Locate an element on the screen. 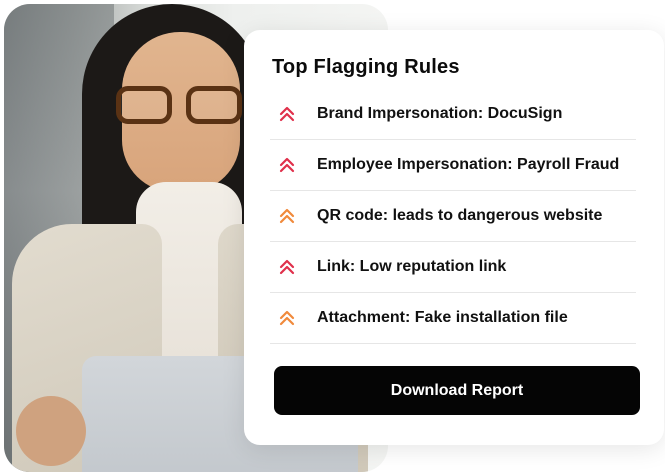 This screenshot has height=476, width=665. rule-label: Employee Impersonation: Payroll Fraud is located at coordinates (468, 164).